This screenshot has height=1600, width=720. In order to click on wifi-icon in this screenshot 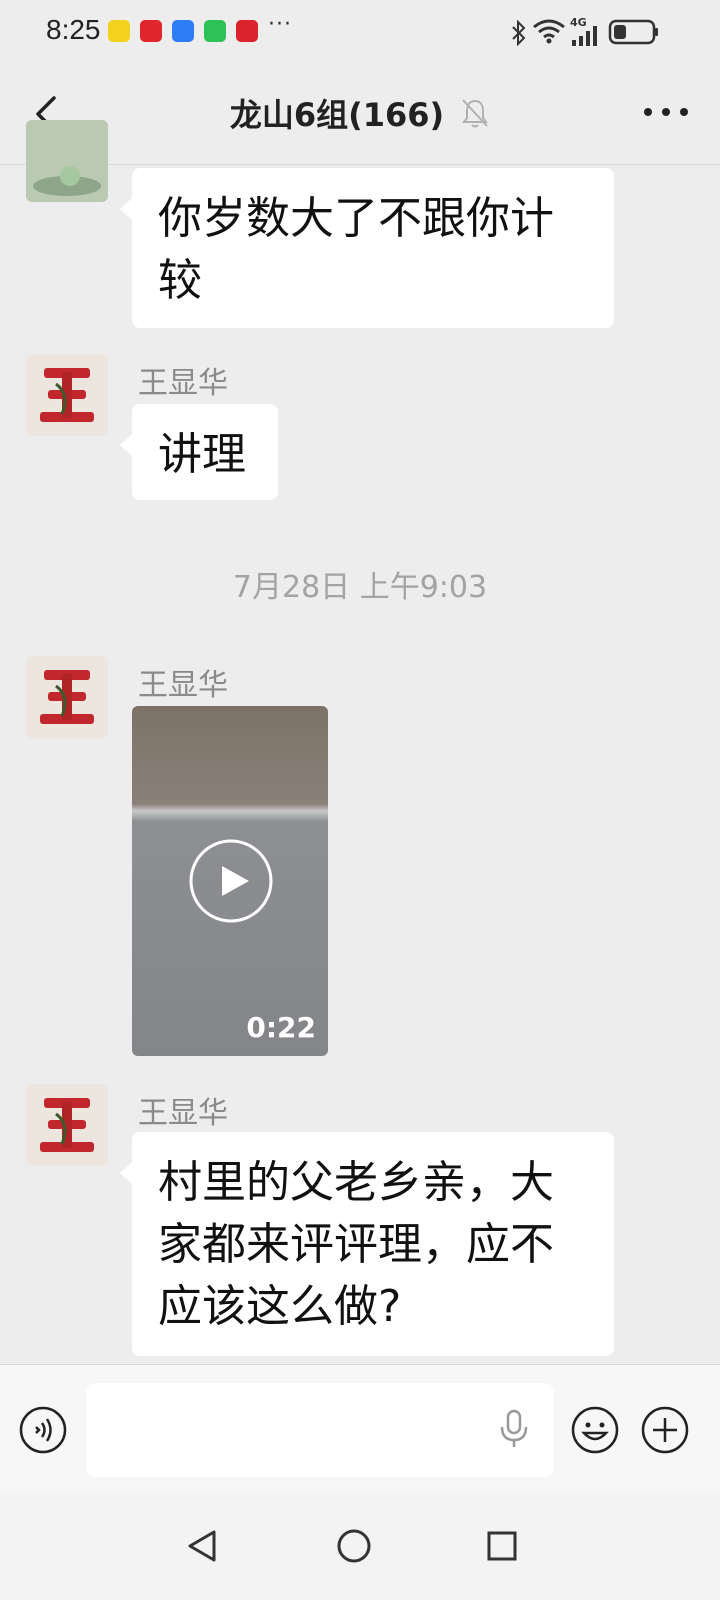, I will do `click(549, 31)`.